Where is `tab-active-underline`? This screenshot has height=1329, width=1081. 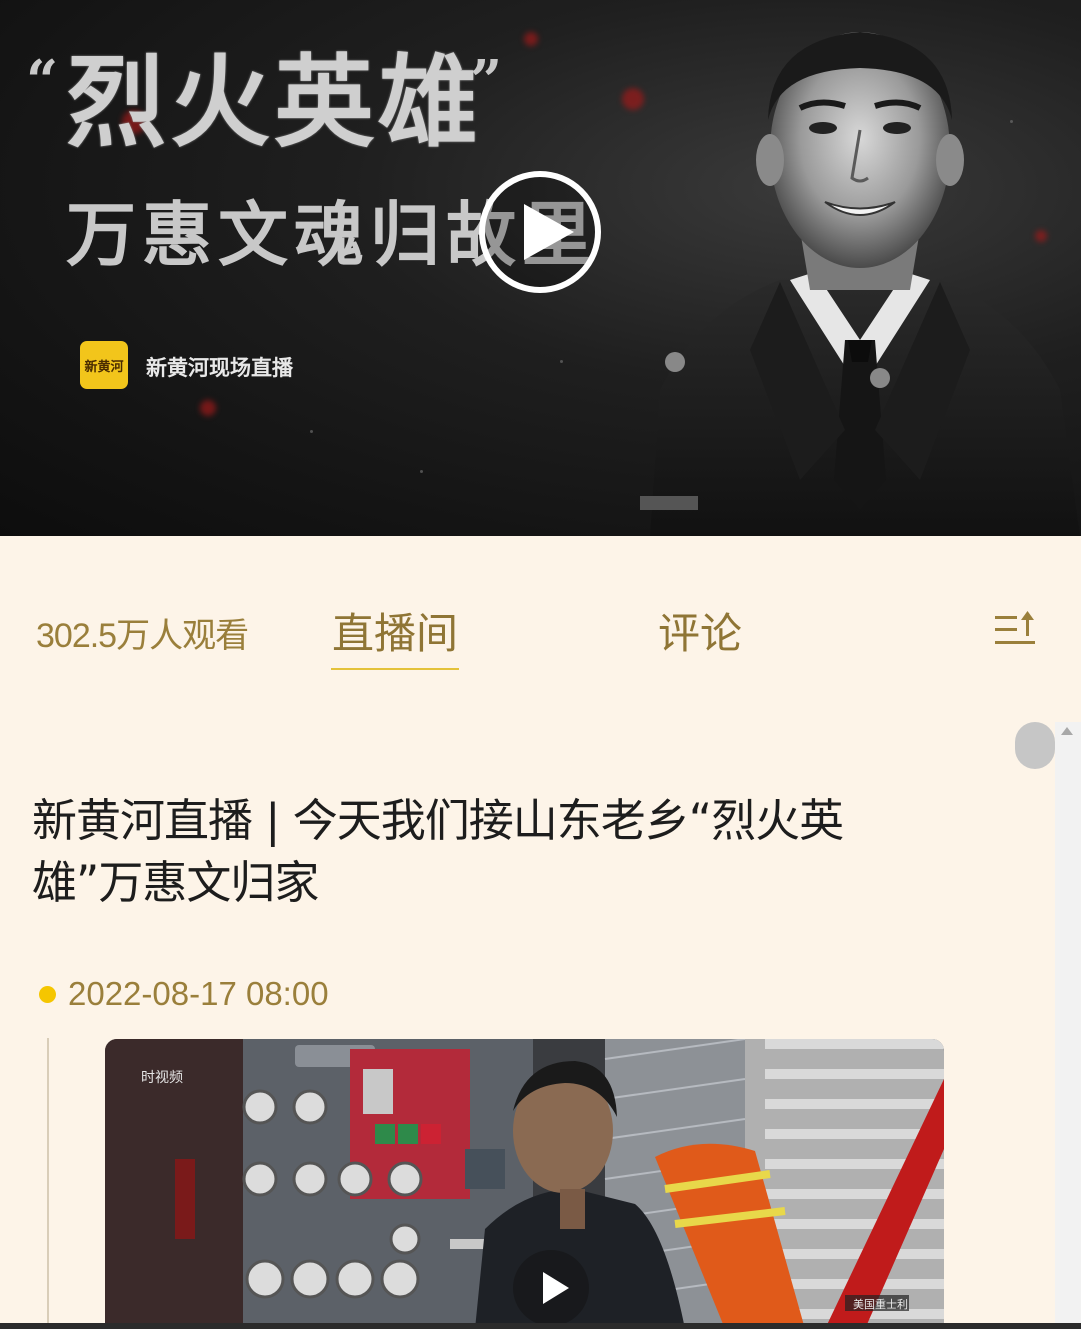 tab-active-underline is located at coordinates (395, 669).